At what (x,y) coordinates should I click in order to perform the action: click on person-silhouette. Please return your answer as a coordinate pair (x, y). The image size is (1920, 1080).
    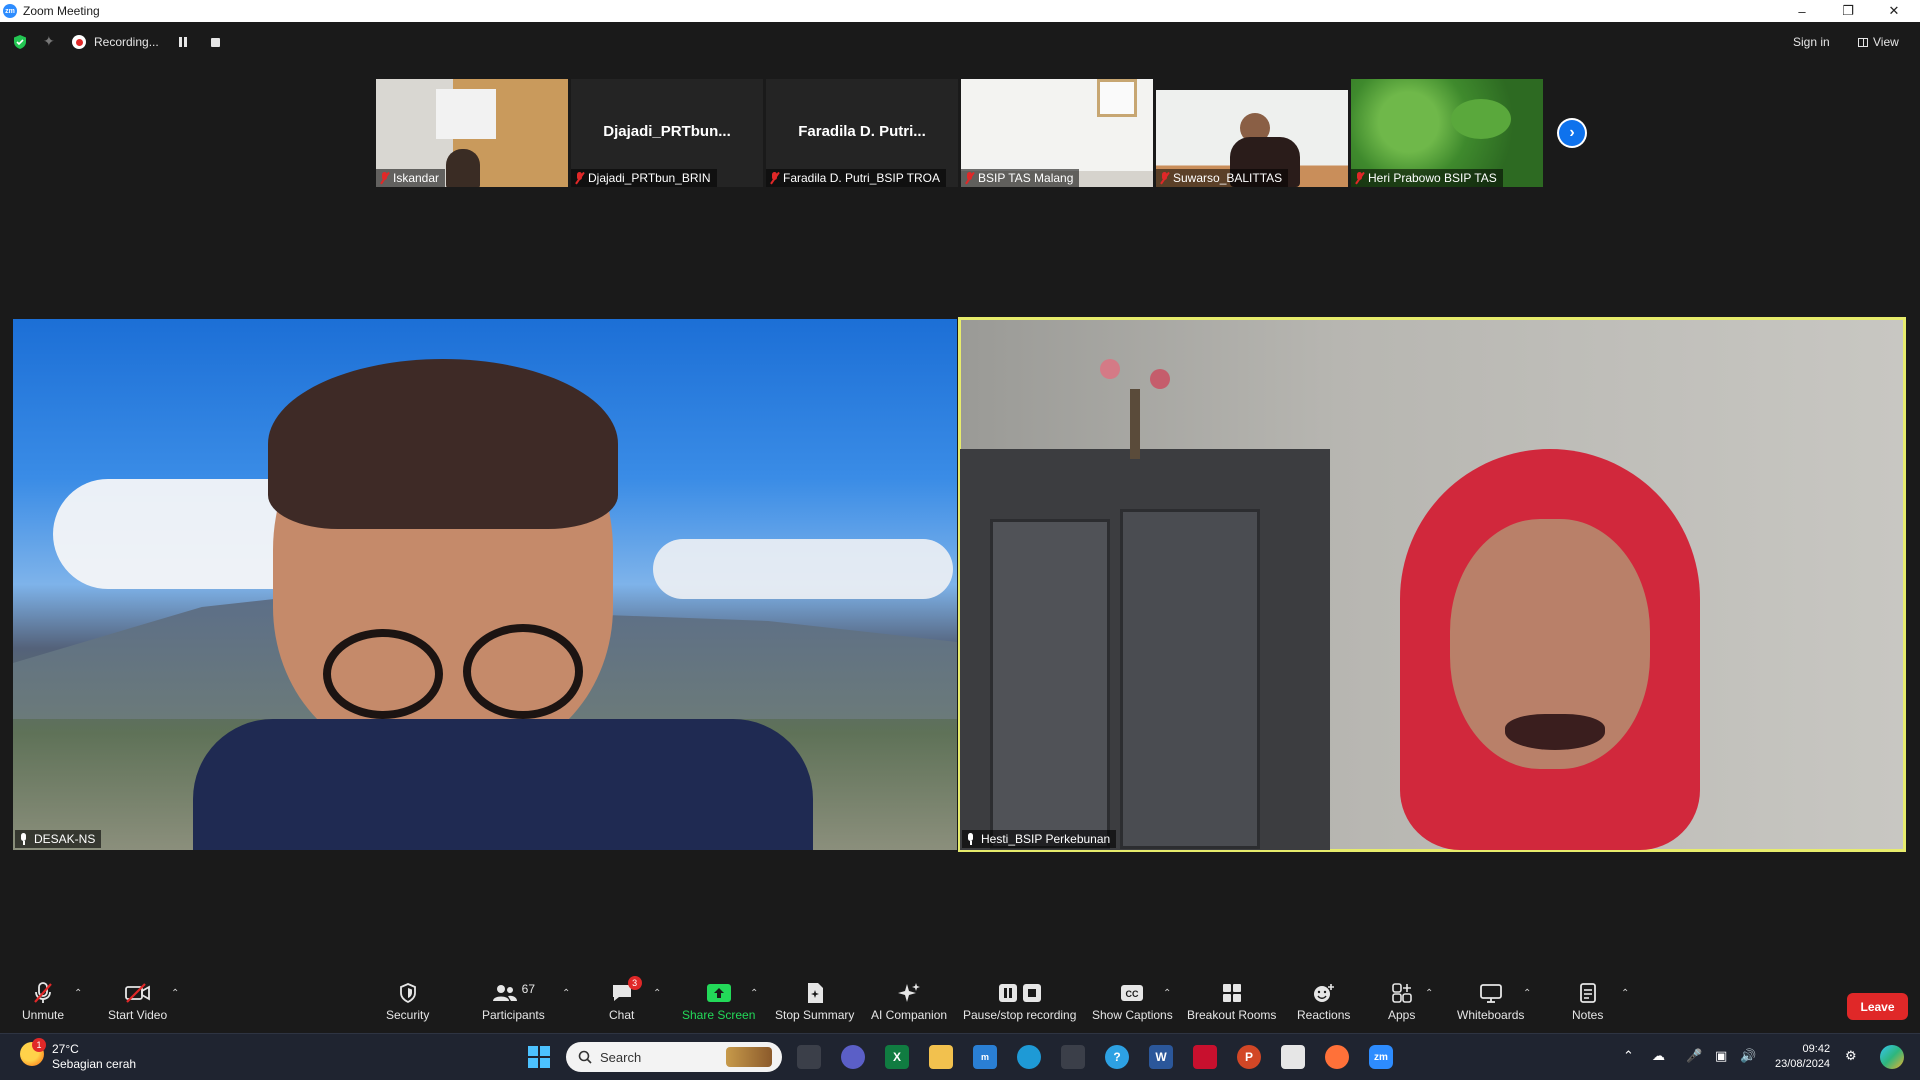
    Looking at the image, I should click on (463, 168).